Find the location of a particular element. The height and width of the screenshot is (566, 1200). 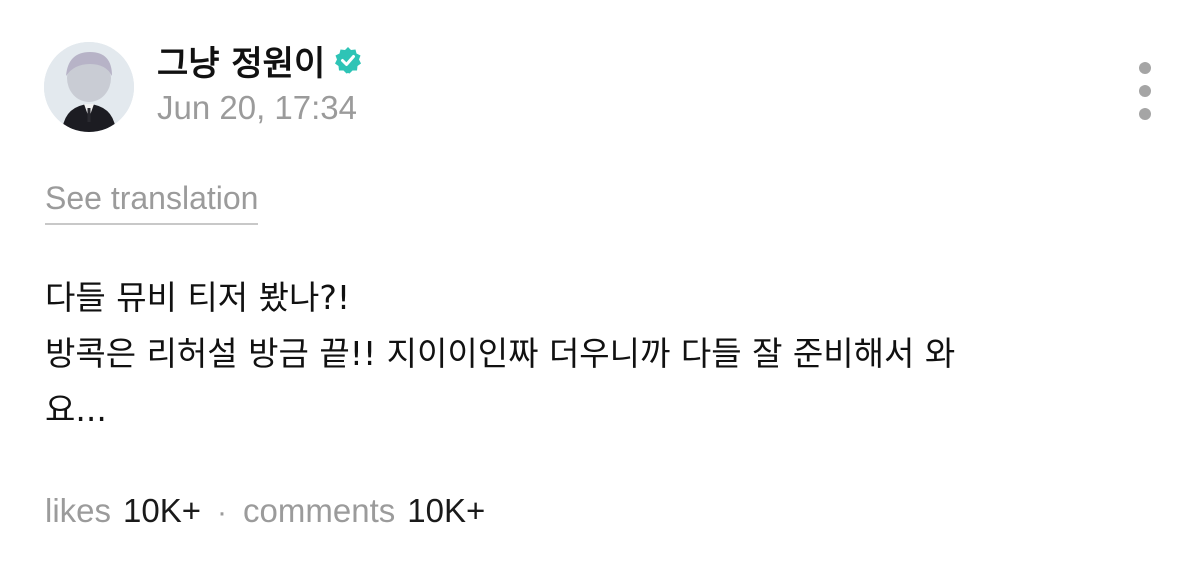

see-translation-link: See translation is located at coordinates (152, 202).